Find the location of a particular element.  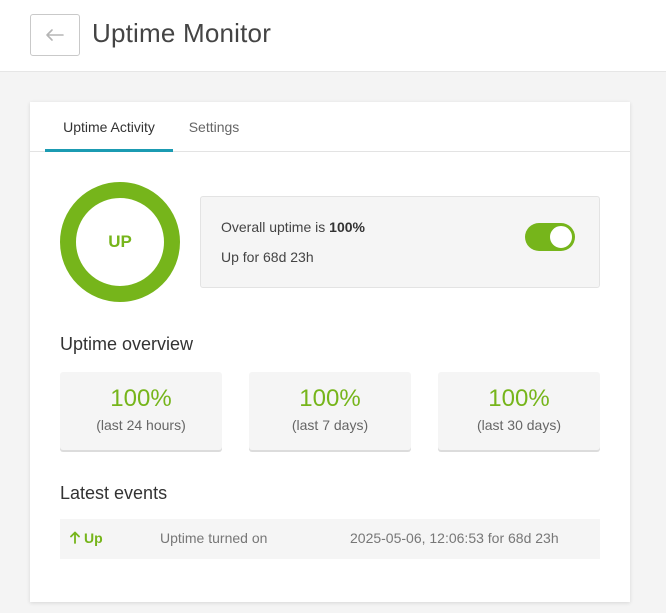

overall-uptime-value: 100% is located at coordinates (347, 227).